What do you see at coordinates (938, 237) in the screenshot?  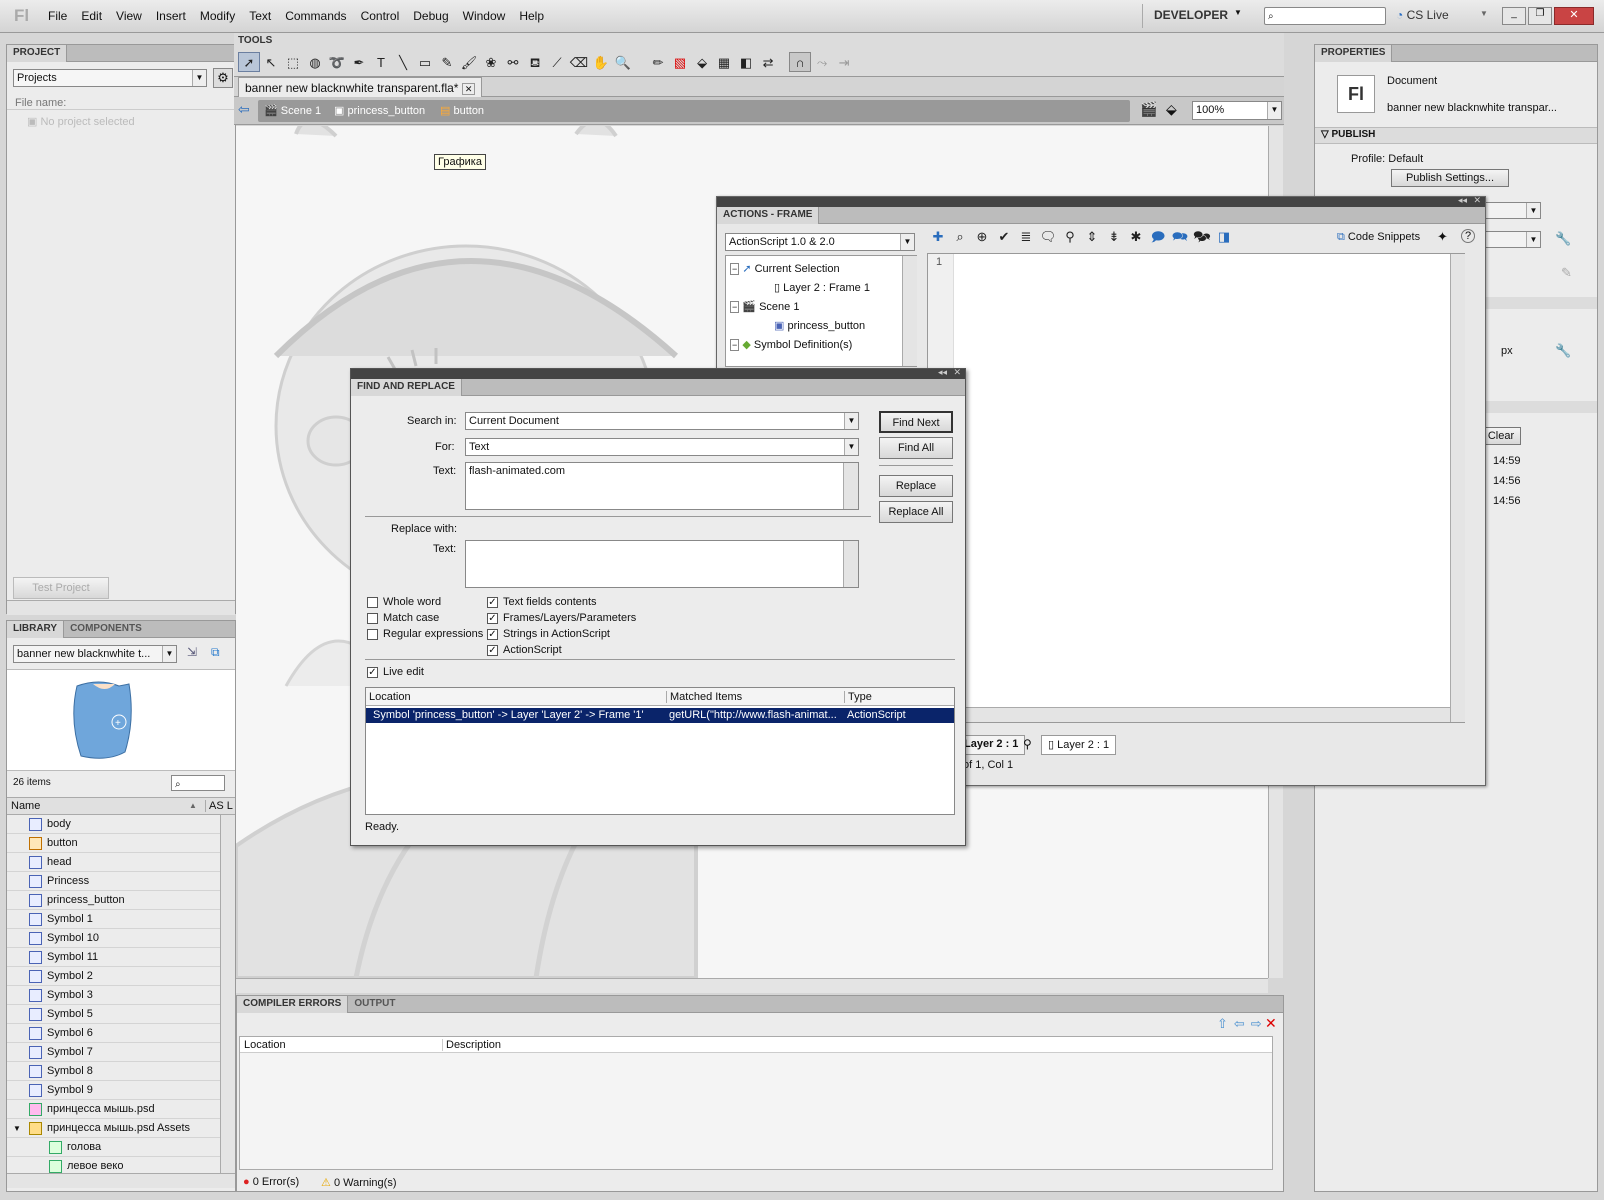 I see `add-statement-icon: ✚` at bounding box center [938, 237].